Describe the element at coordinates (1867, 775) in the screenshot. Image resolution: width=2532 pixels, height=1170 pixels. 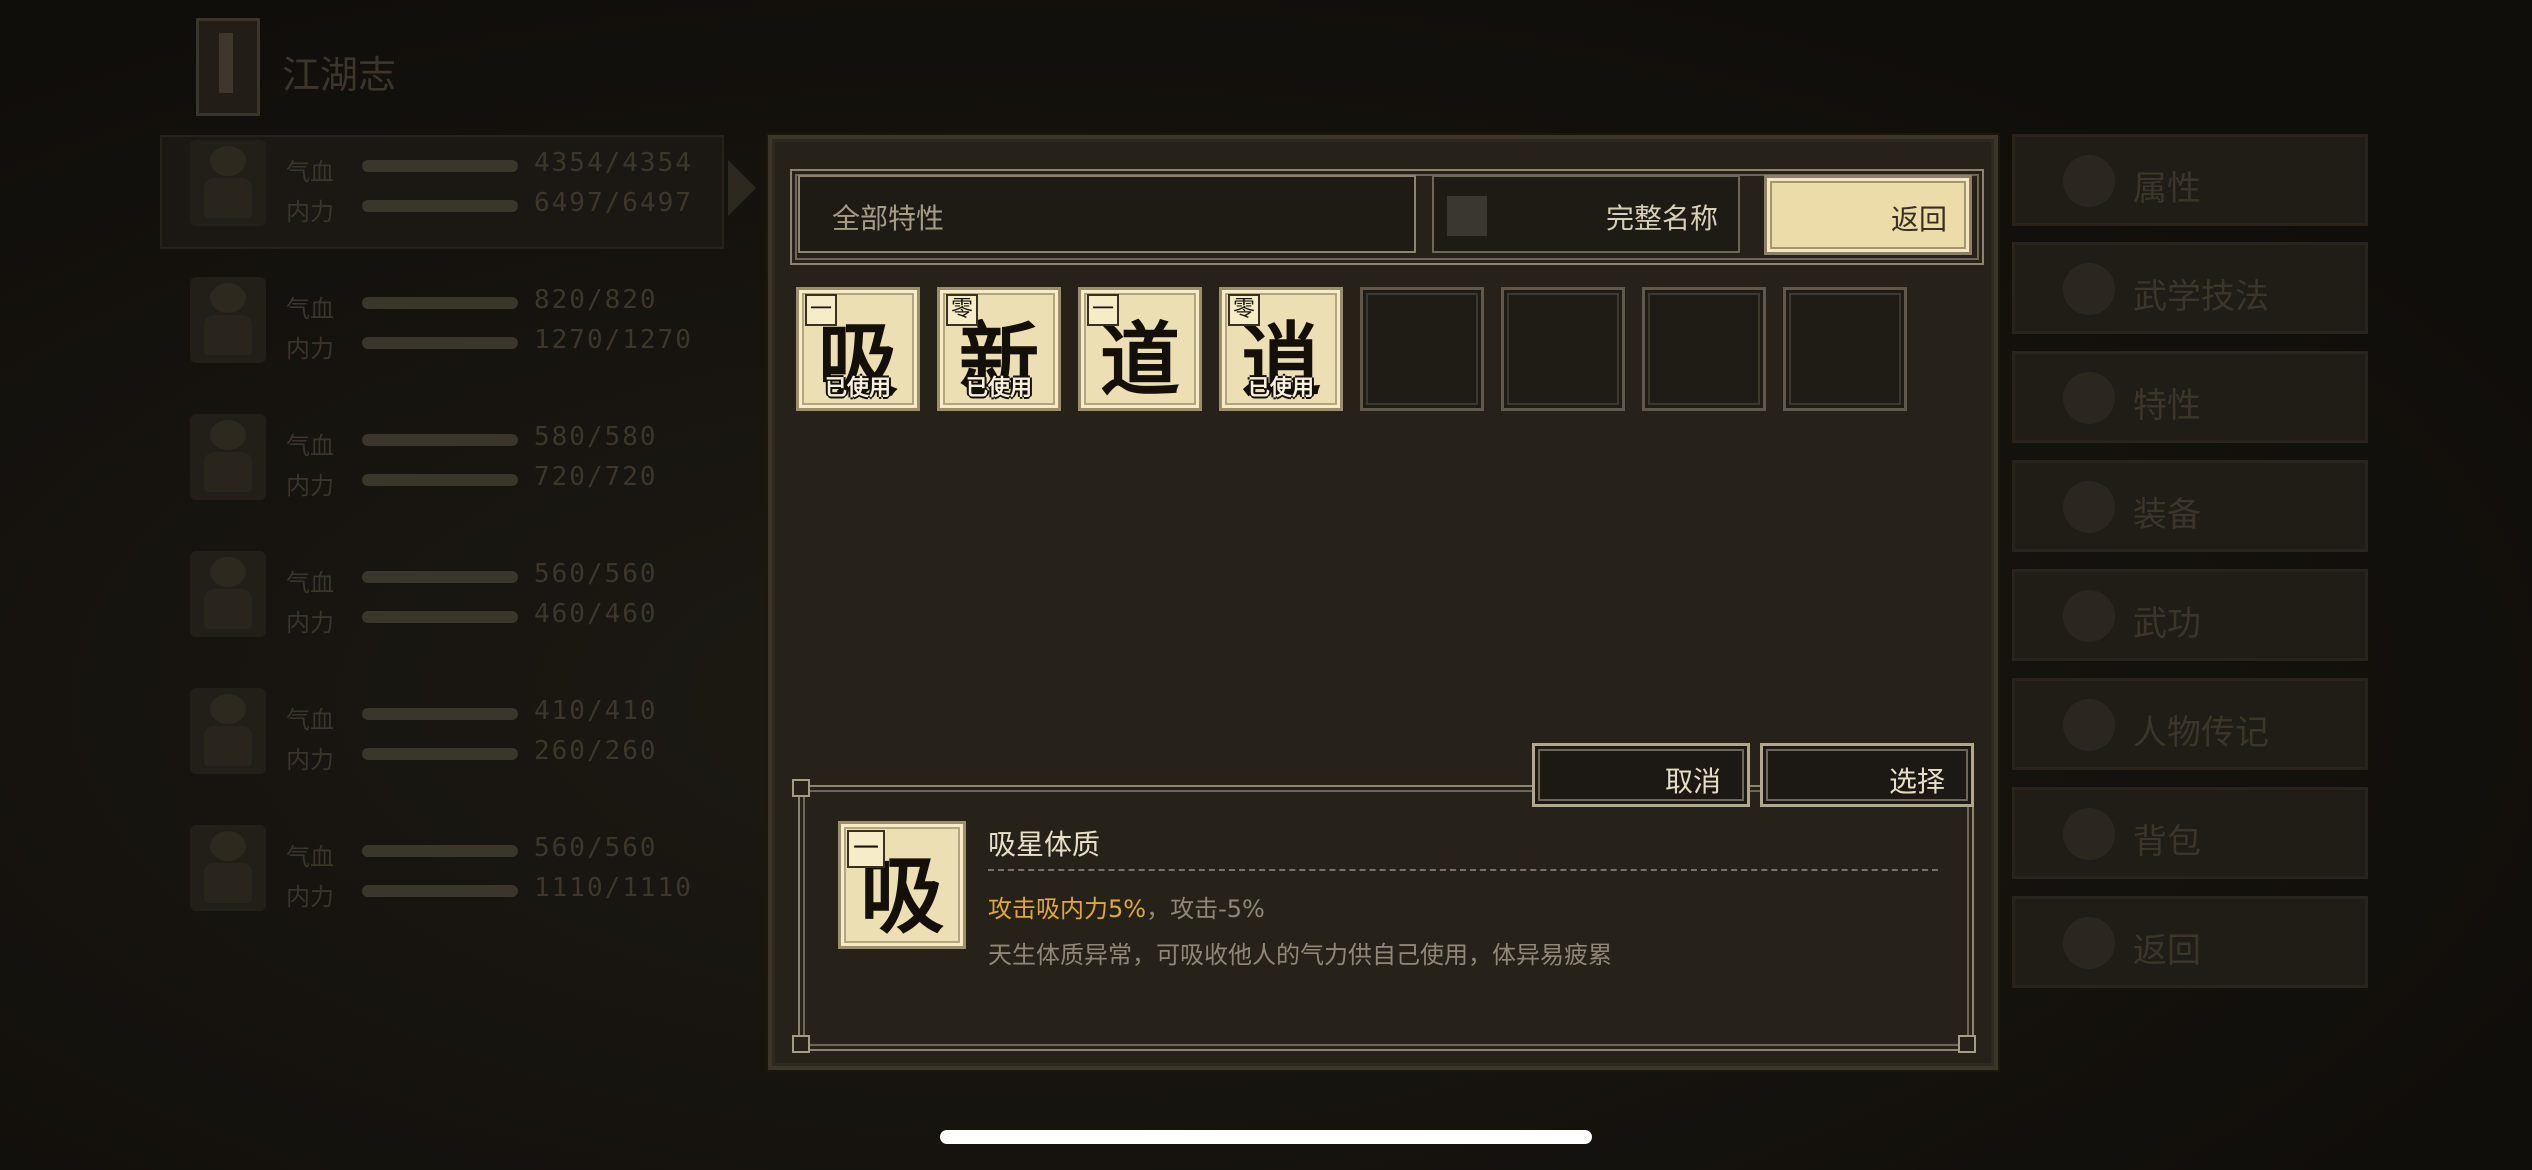
I see `select-button: 选择` at that location.